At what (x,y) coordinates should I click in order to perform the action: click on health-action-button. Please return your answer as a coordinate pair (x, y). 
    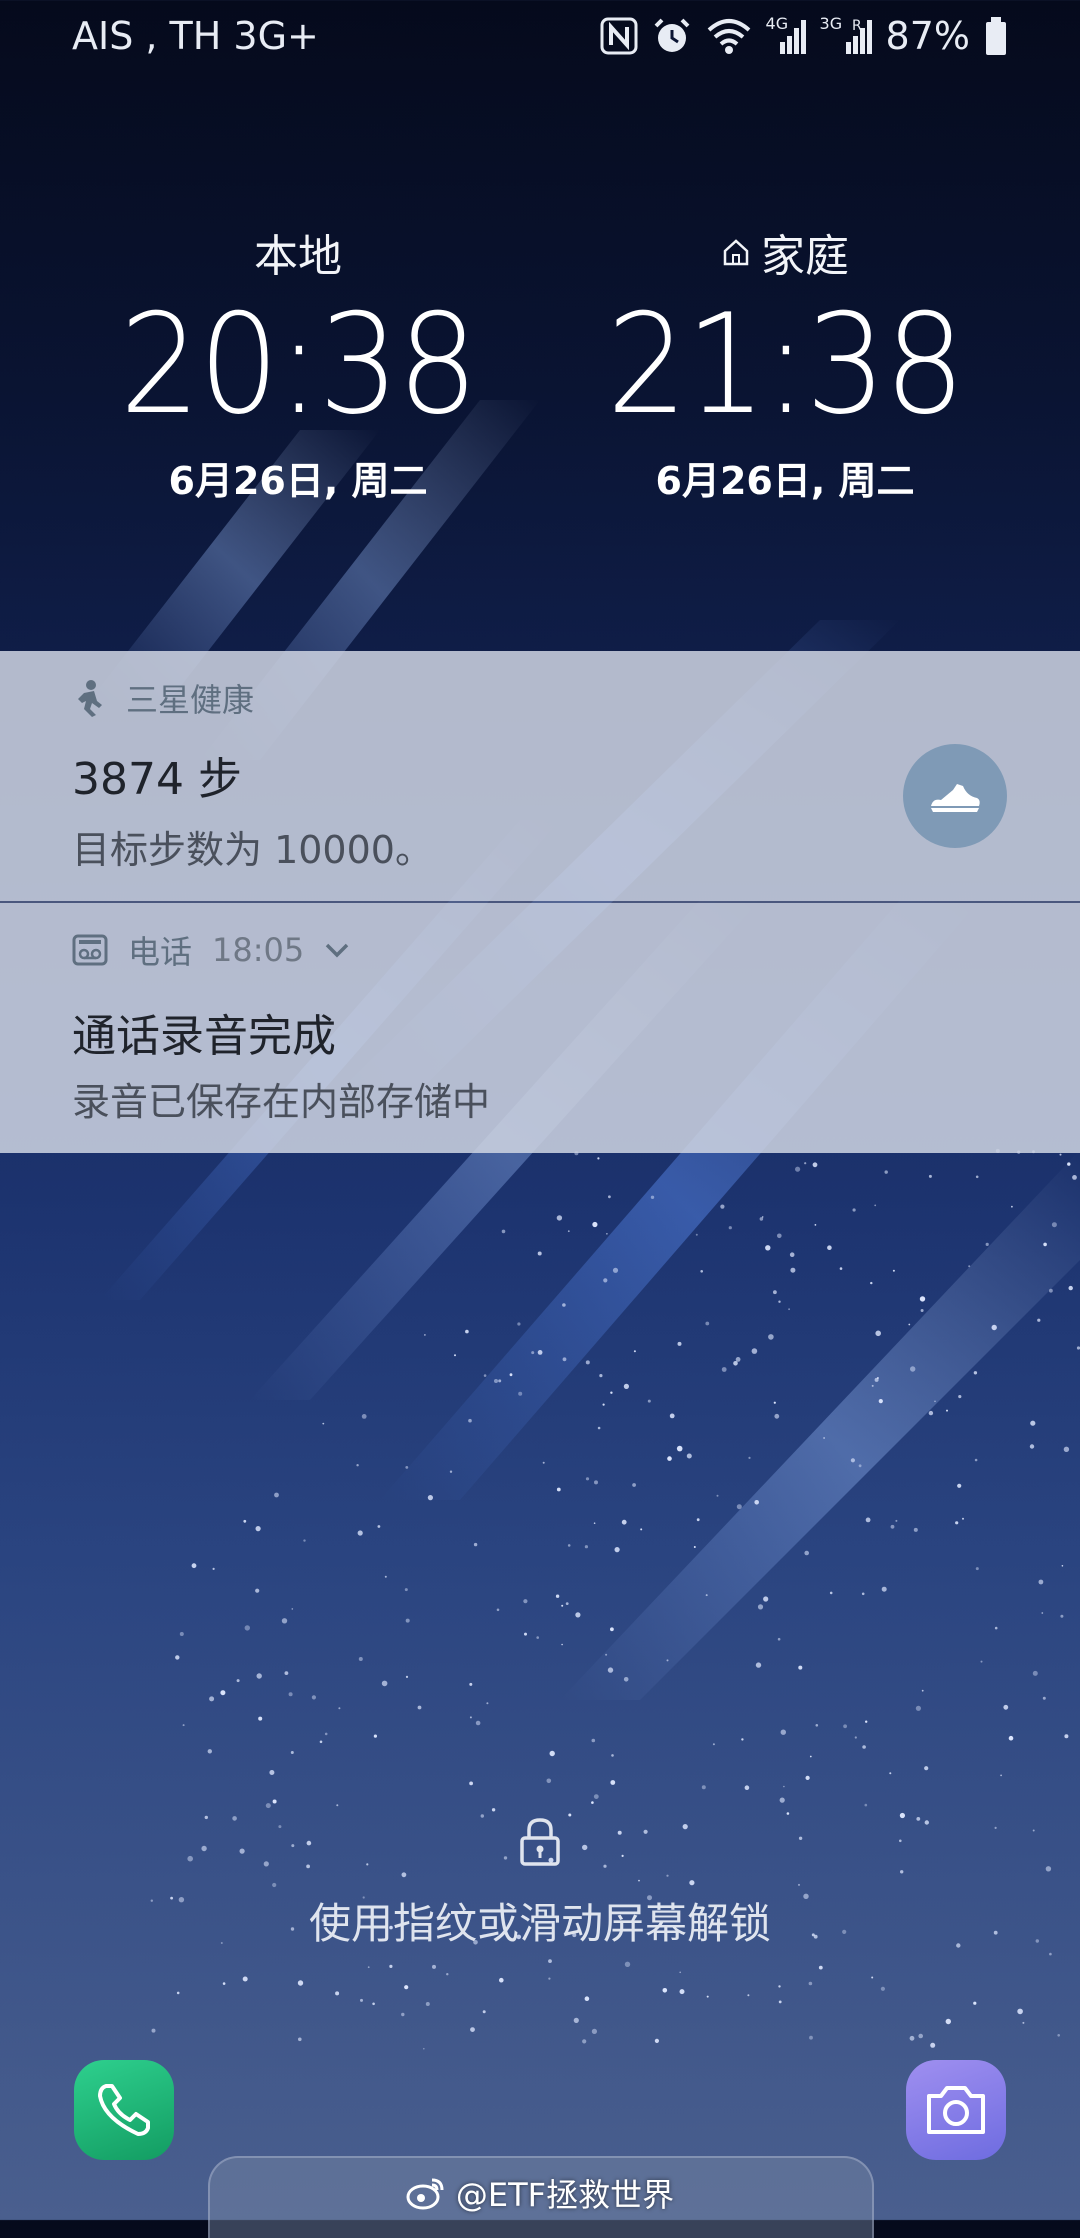
    Looking at the image, I should click on (955, 796).